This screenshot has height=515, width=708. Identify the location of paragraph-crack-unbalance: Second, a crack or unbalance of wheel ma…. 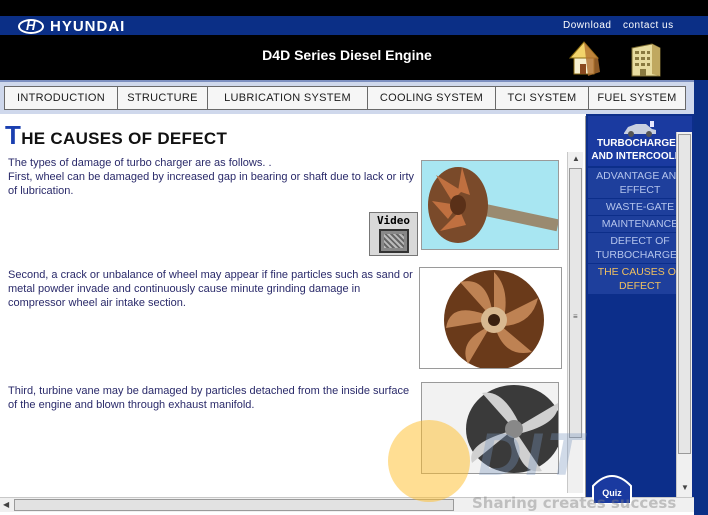
(210, 289).